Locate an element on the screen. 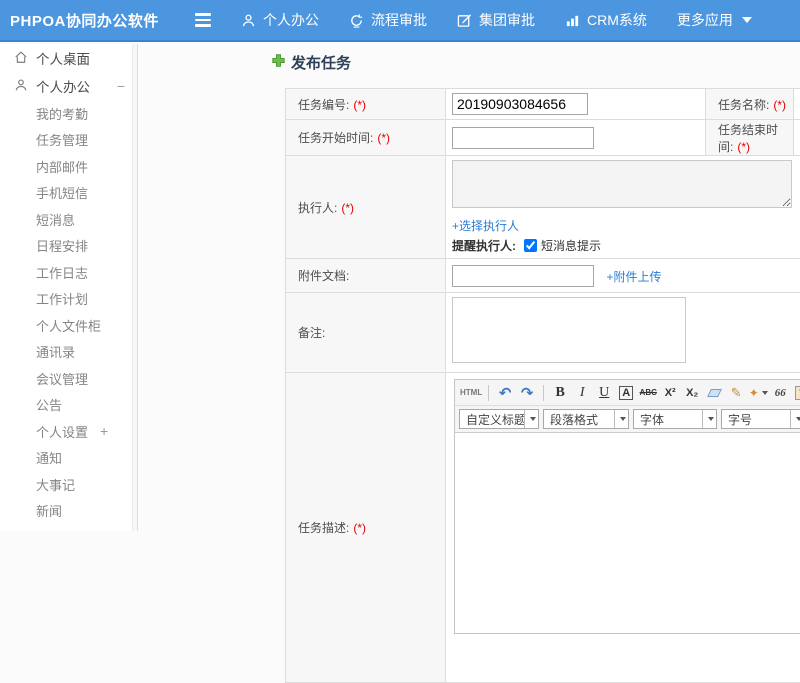 This screenshot has height=683, width=800. select-value: 自定义标题 is located at coordinates (492, 419).